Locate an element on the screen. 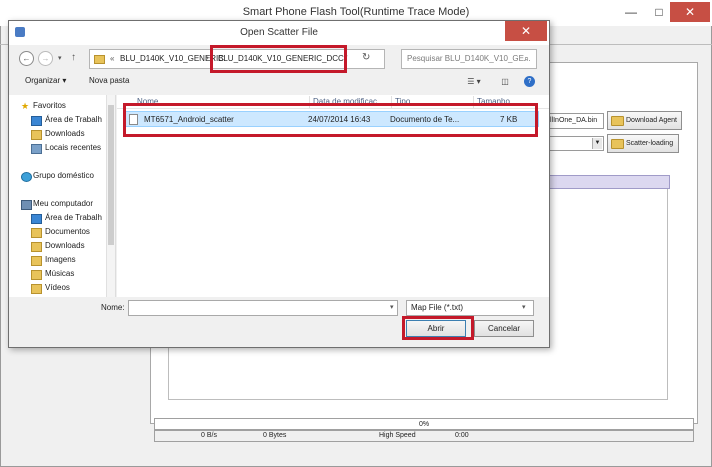  nav-item-pictures: Imagens is located at coordinates (59, 260).